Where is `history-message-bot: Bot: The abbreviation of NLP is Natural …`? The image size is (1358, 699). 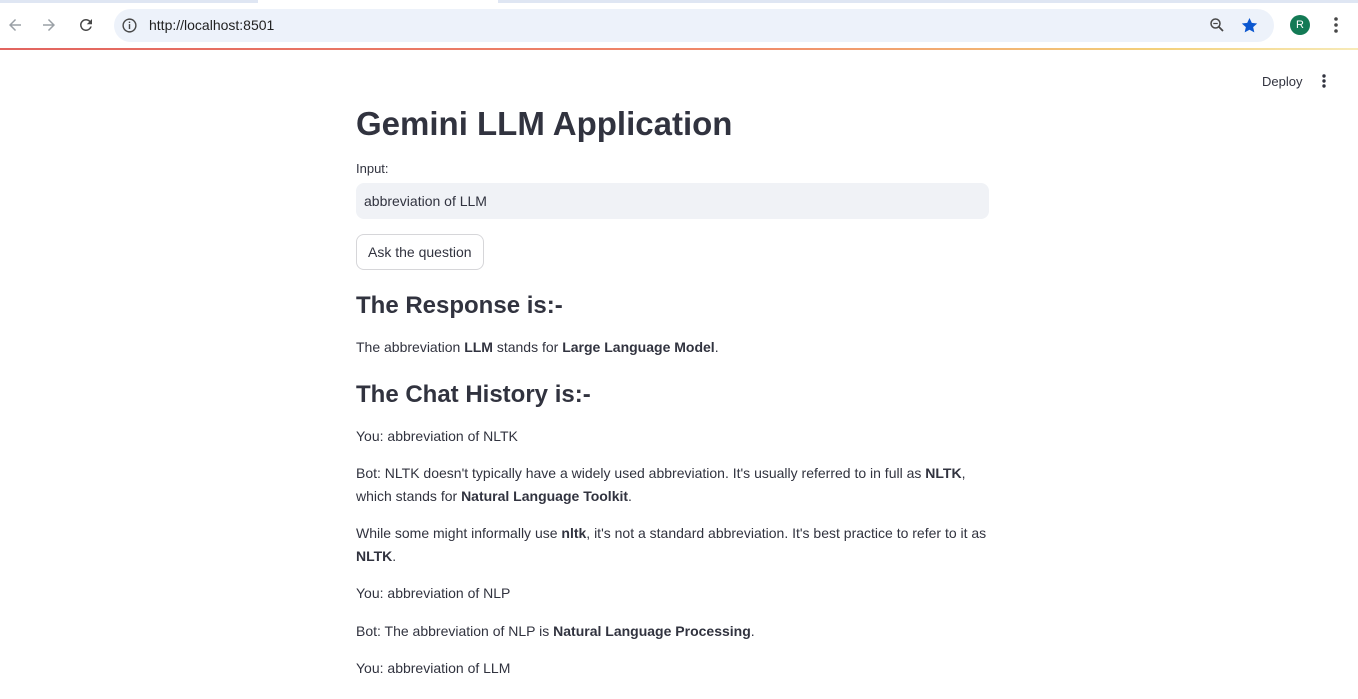 history-message-bot: Bot: The abbreviation of NLP is Natural … is located at coordinates (555, 631).